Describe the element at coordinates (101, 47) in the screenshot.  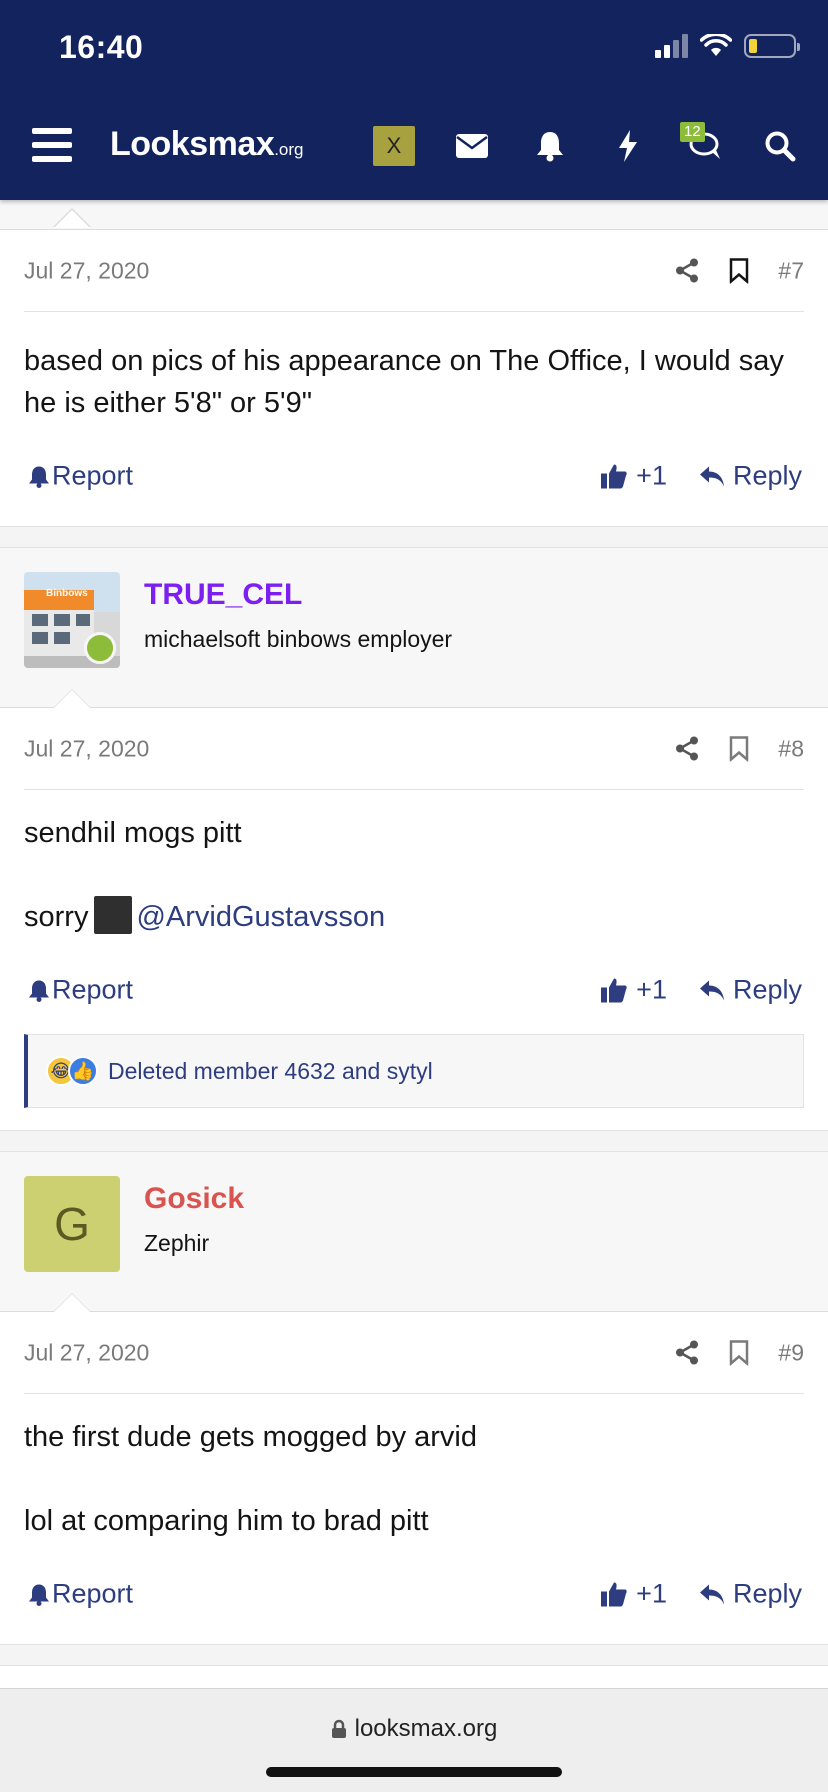
I see `status-time: 16:40` at that location.